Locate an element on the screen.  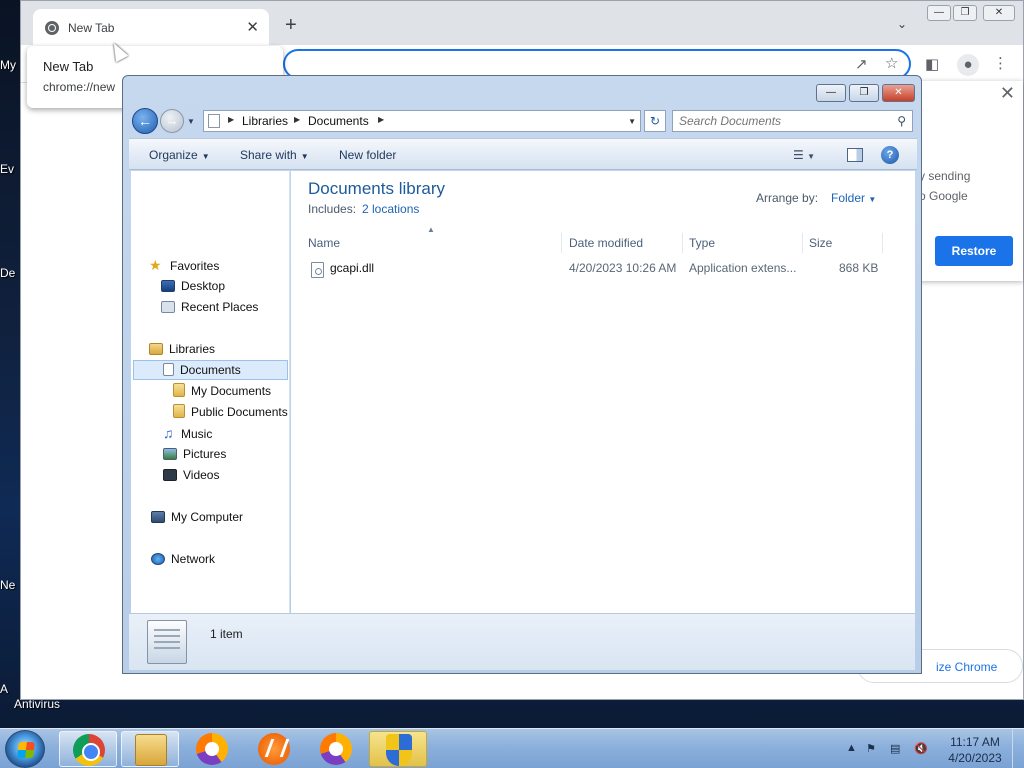
tab-search-chevron-icon: ⌄ is located at coordinates (902, 24).